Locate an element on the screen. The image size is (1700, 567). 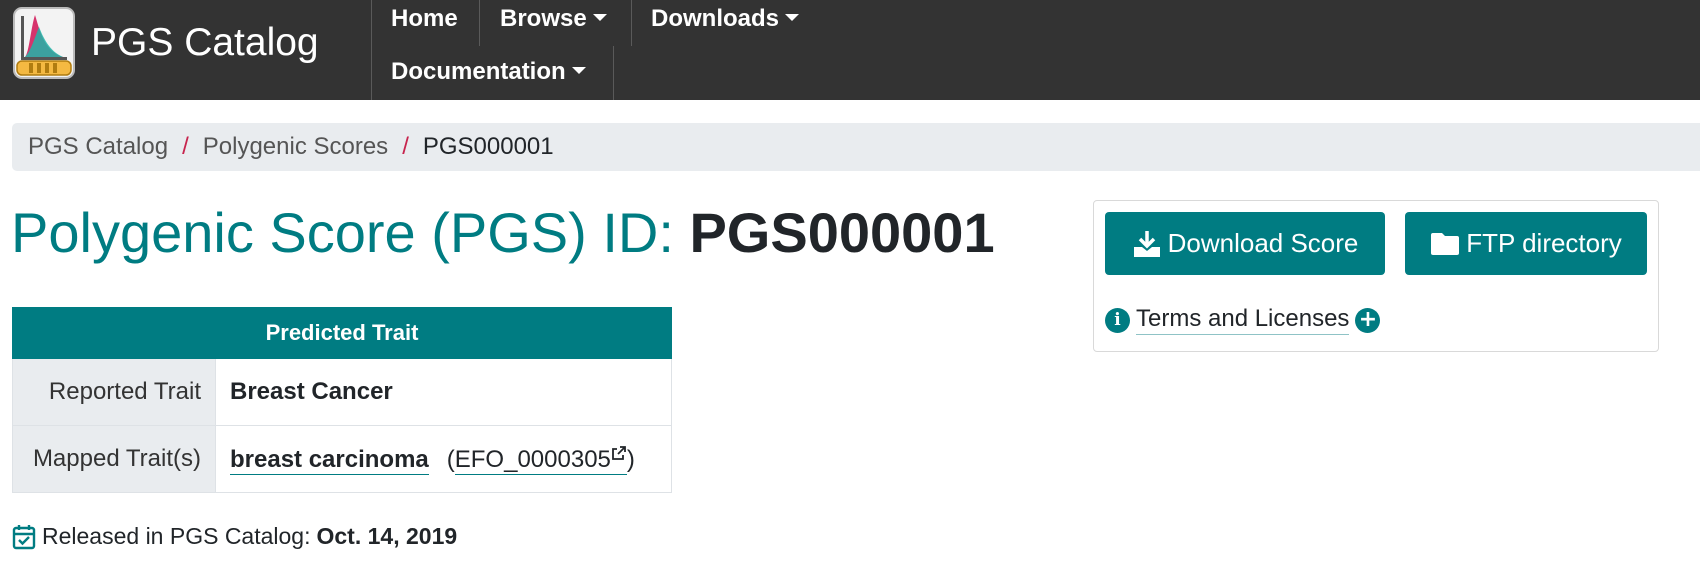
page-title-prefix: Polygenic Score (PGS) ID: is located at coordinates (350, 232).